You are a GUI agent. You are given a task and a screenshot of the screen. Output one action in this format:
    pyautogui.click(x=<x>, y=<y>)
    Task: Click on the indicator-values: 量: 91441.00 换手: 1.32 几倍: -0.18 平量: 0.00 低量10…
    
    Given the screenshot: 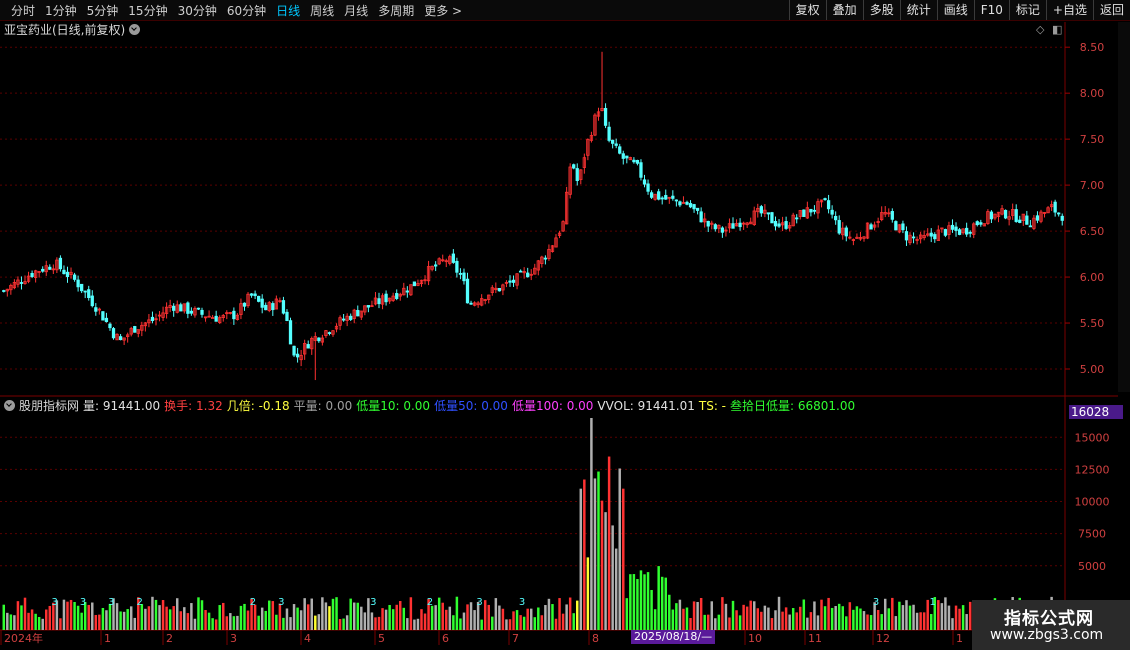 What is the action you would take?
    pyautogui.click(x=471, y=406)
    